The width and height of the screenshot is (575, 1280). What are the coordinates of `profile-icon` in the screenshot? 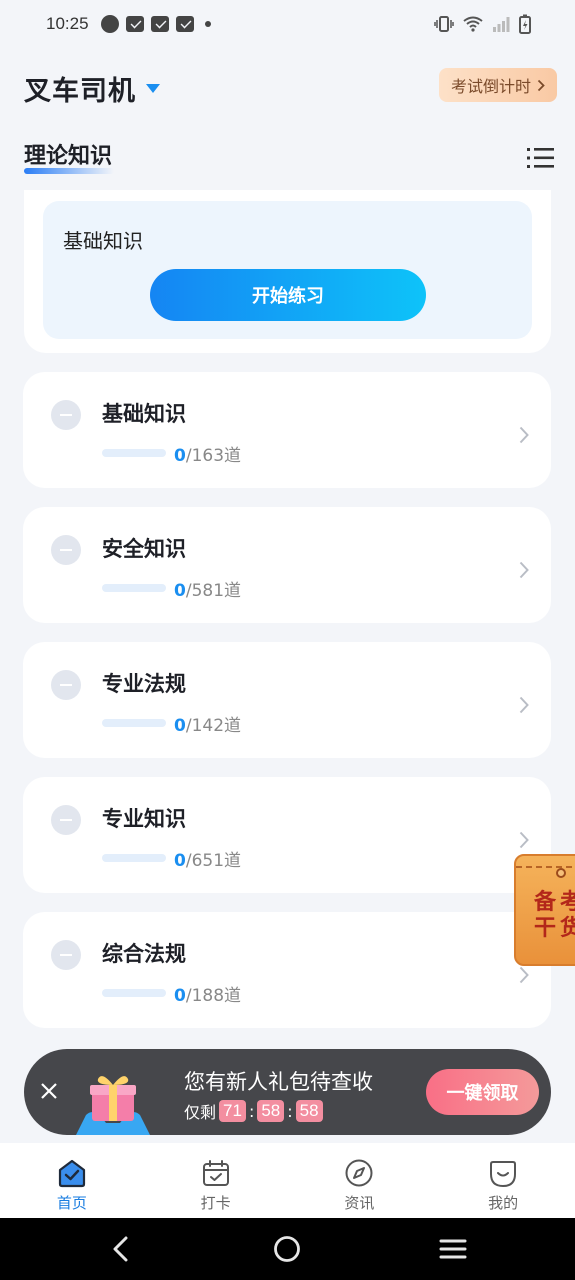 It's located at (503, 1174).